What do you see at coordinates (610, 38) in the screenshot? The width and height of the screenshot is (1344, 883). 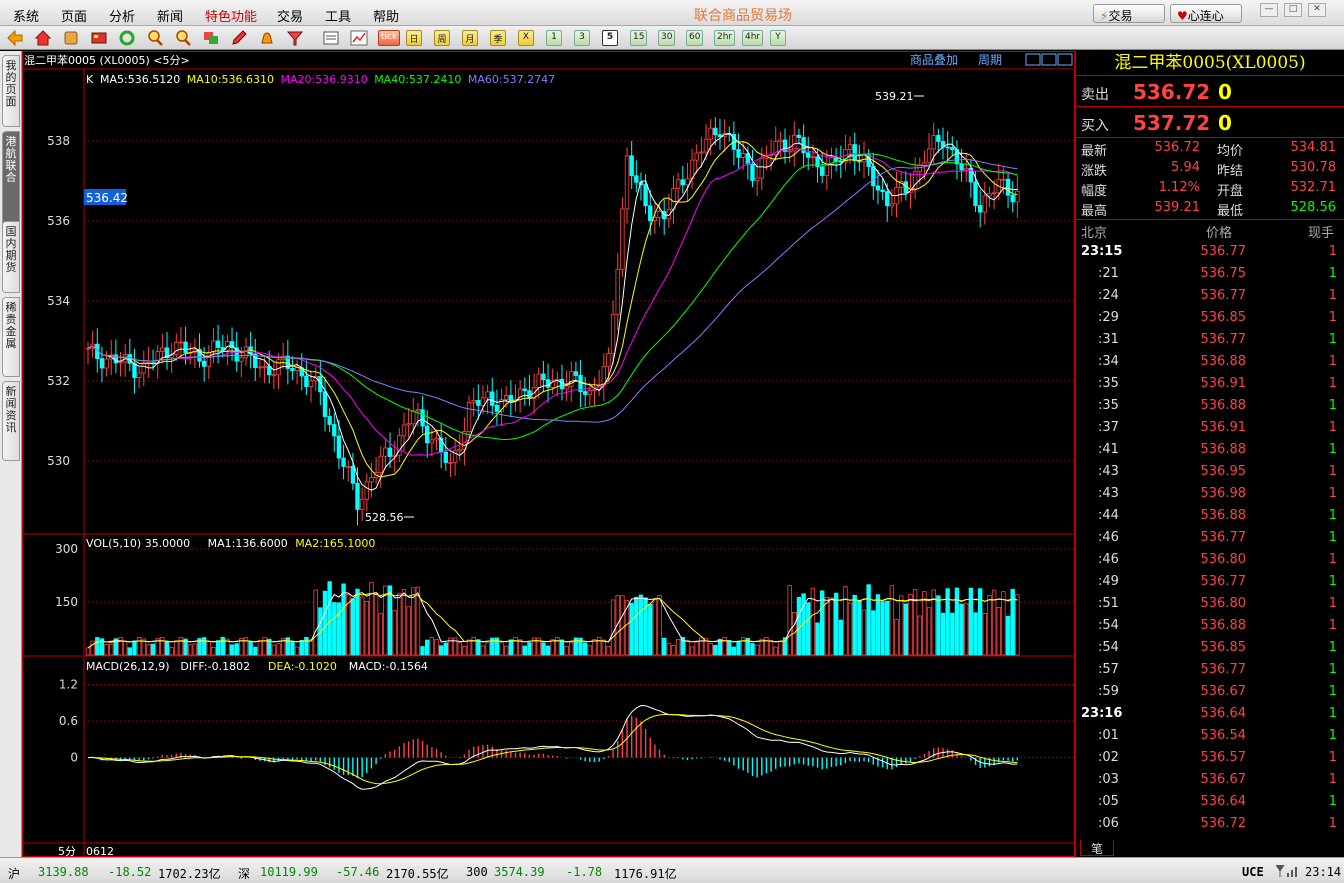 I see `period-5min: 5` at bounding box center [610, 38].